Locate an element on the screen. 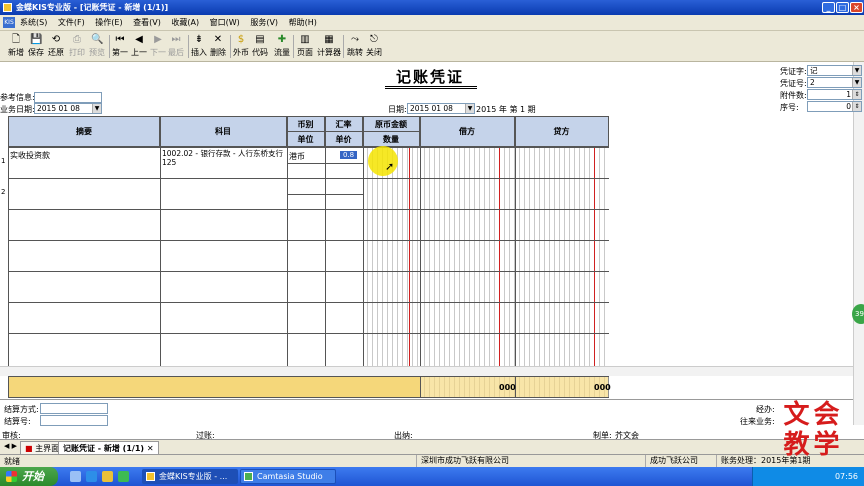 This screenshot has width=864, height=486. date-picker: 2015 01 08 ▼ is located at coordinates (441, 108).